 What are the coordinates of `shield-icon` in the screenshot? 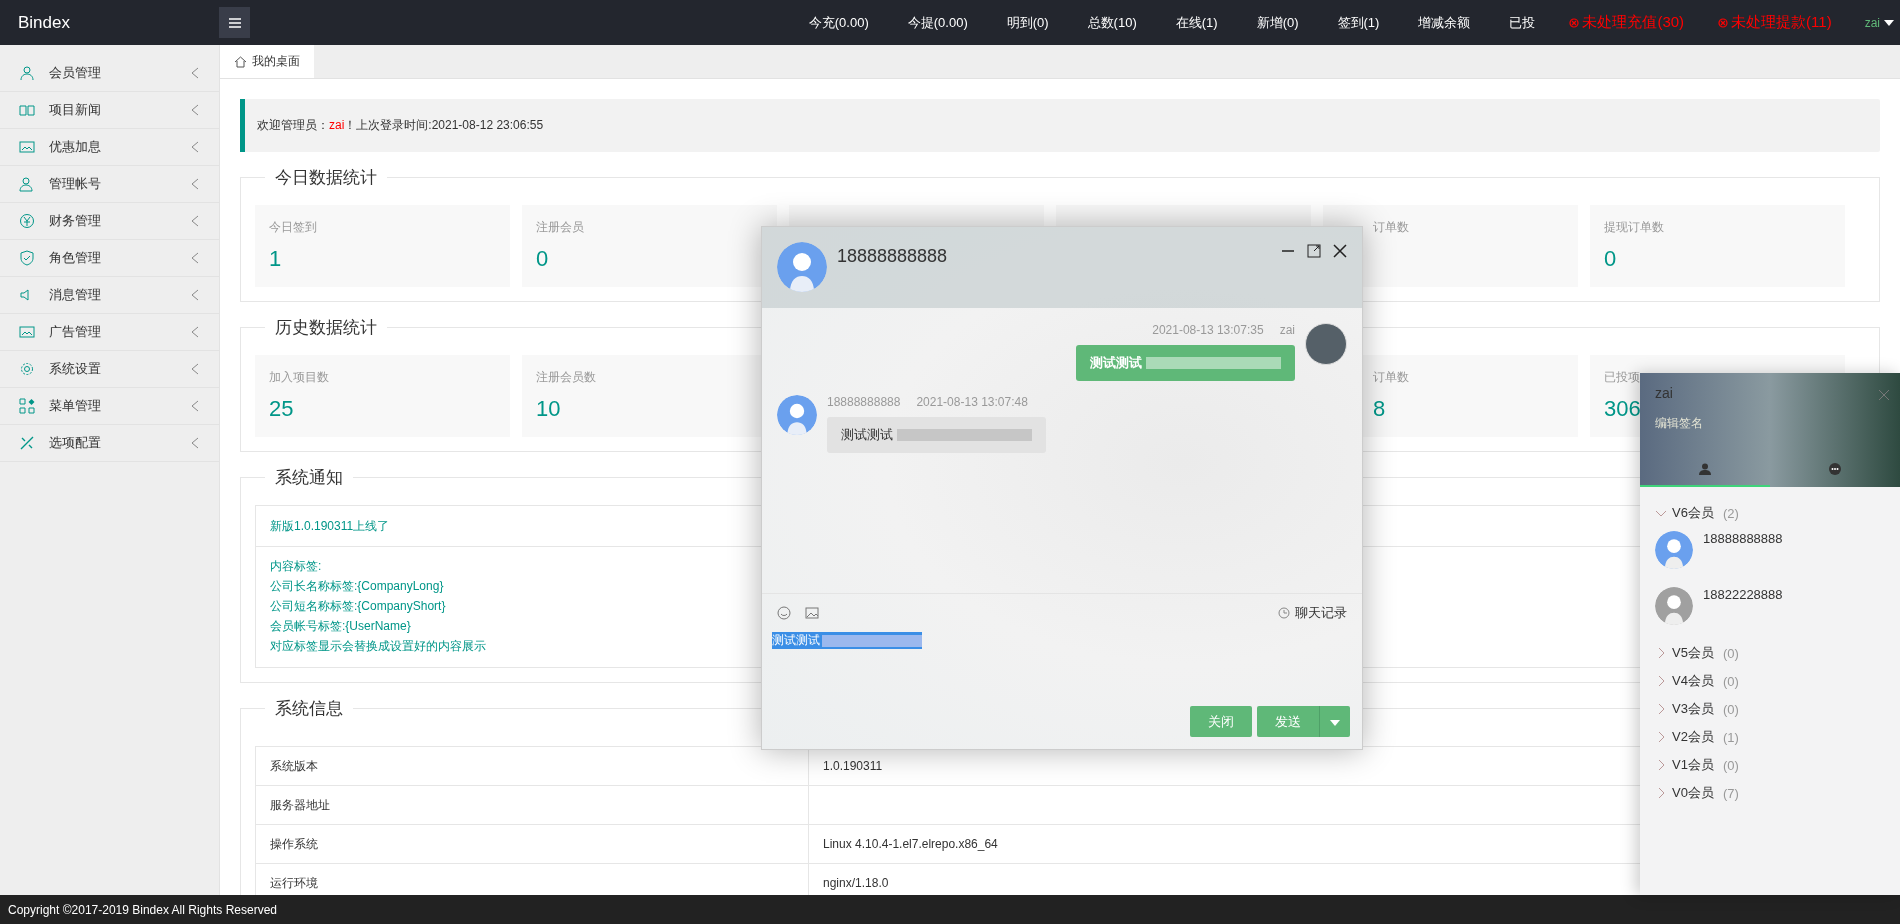 It's located at (27, 258).